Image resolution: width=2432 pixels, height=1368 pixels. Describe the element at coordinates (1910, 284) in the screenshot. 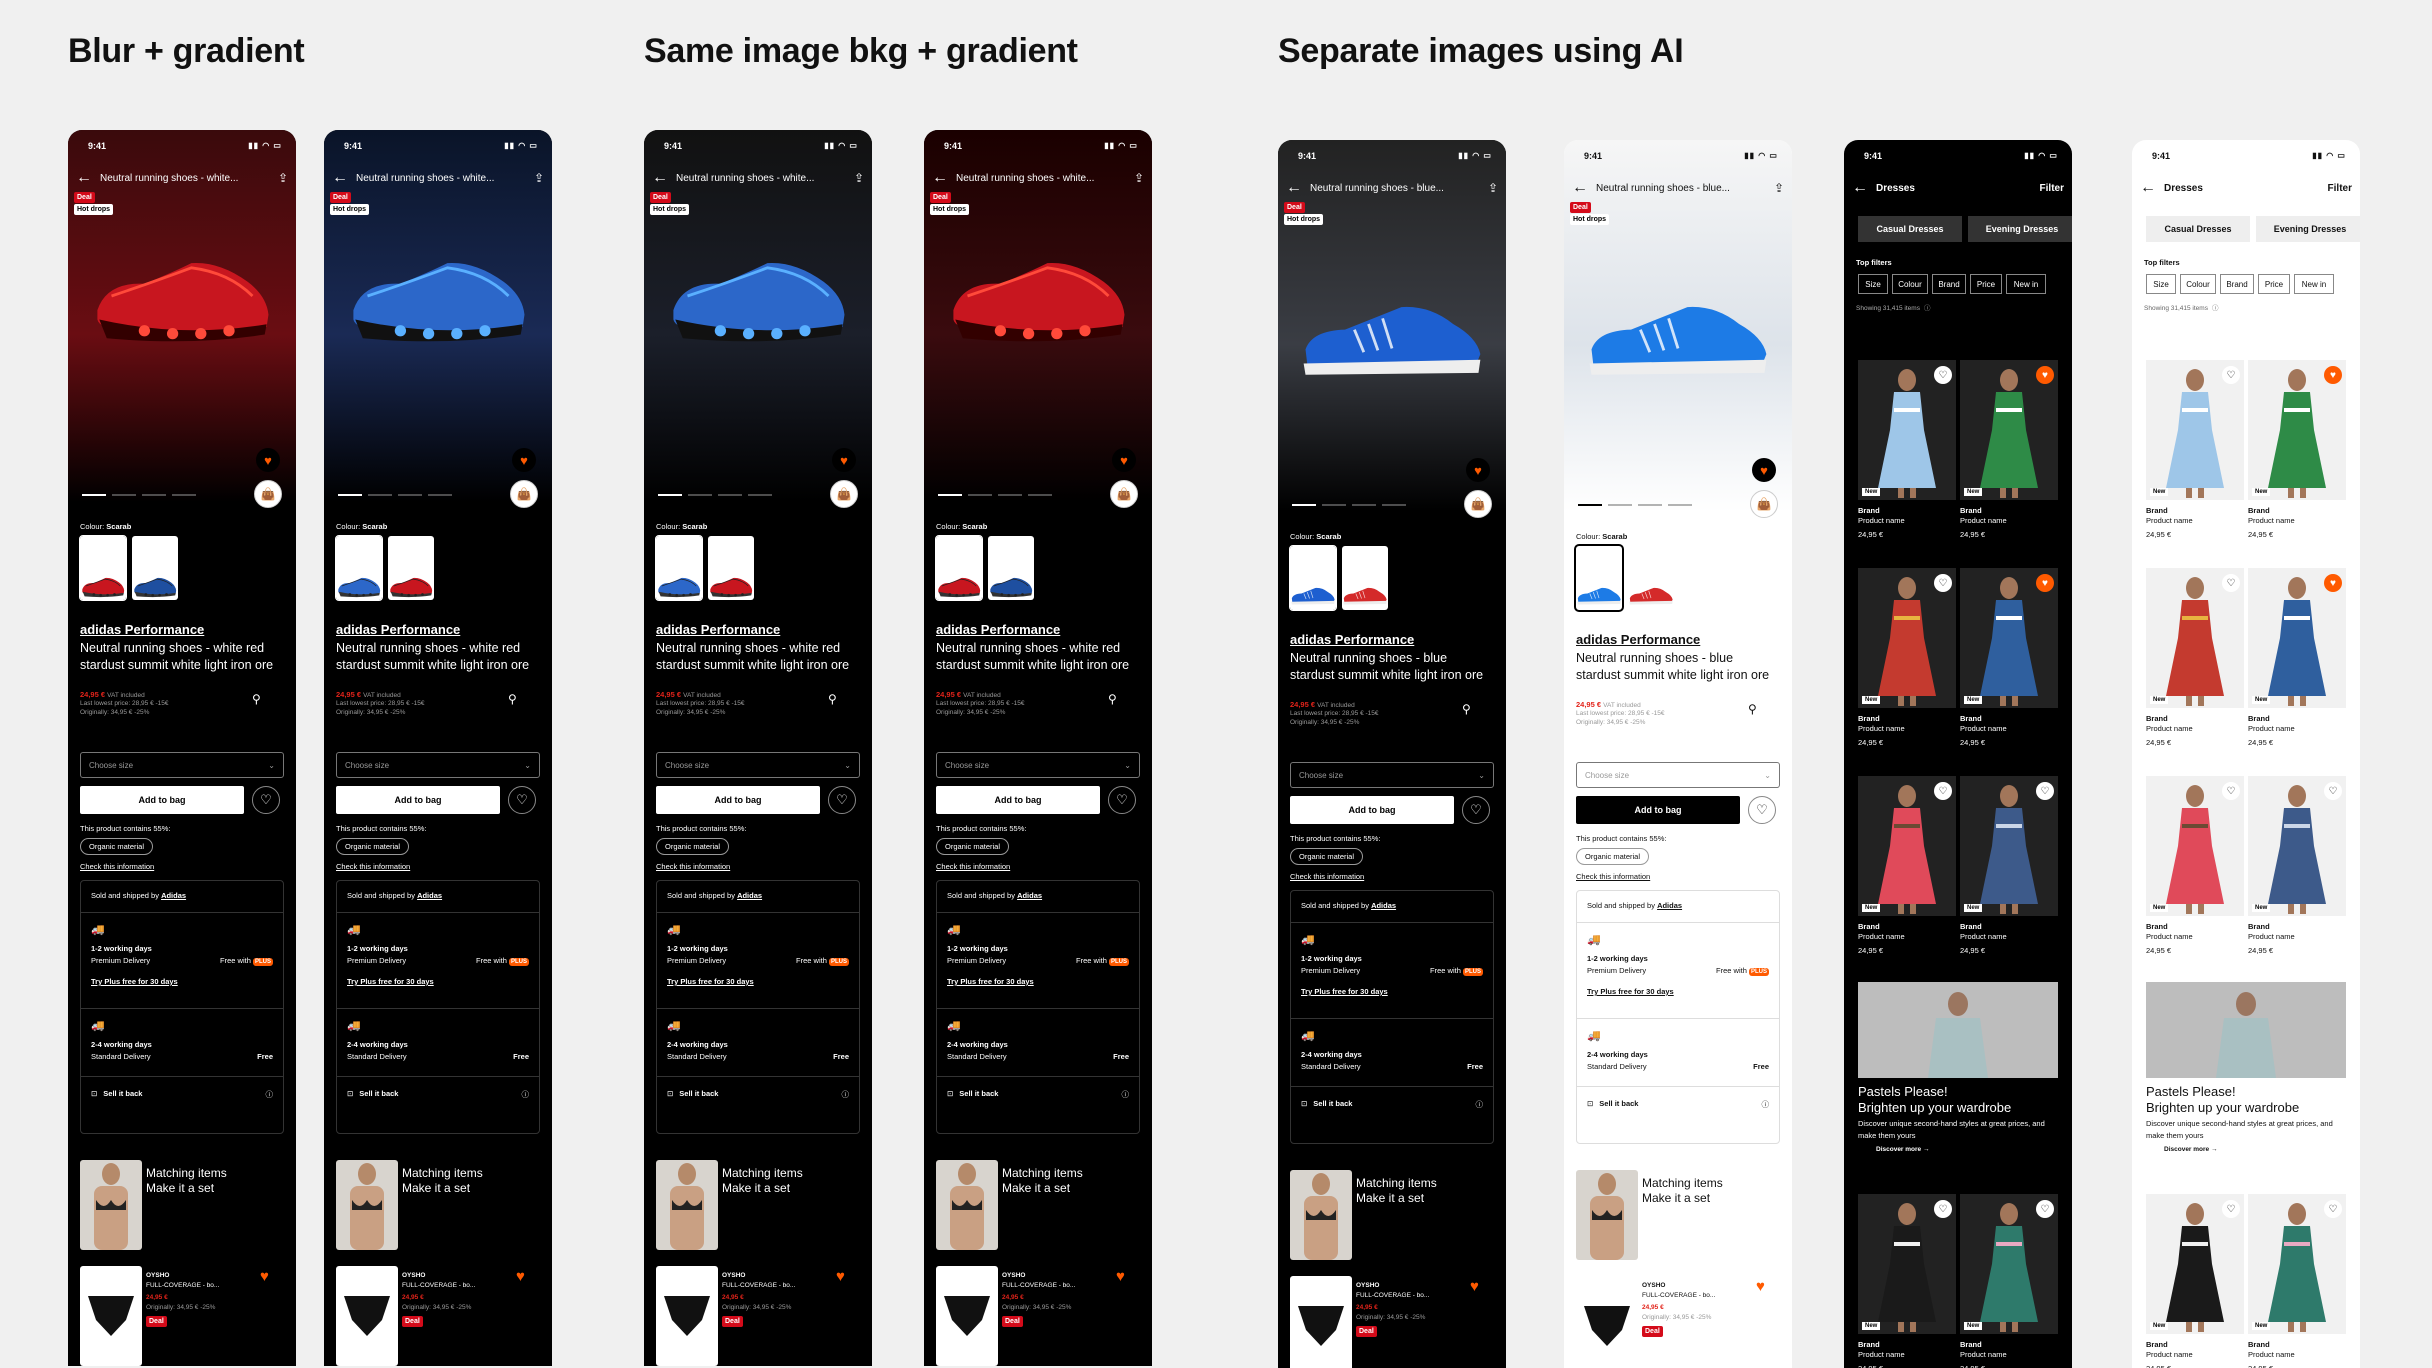

I see `filter-chip-colour: Colour` at that location.